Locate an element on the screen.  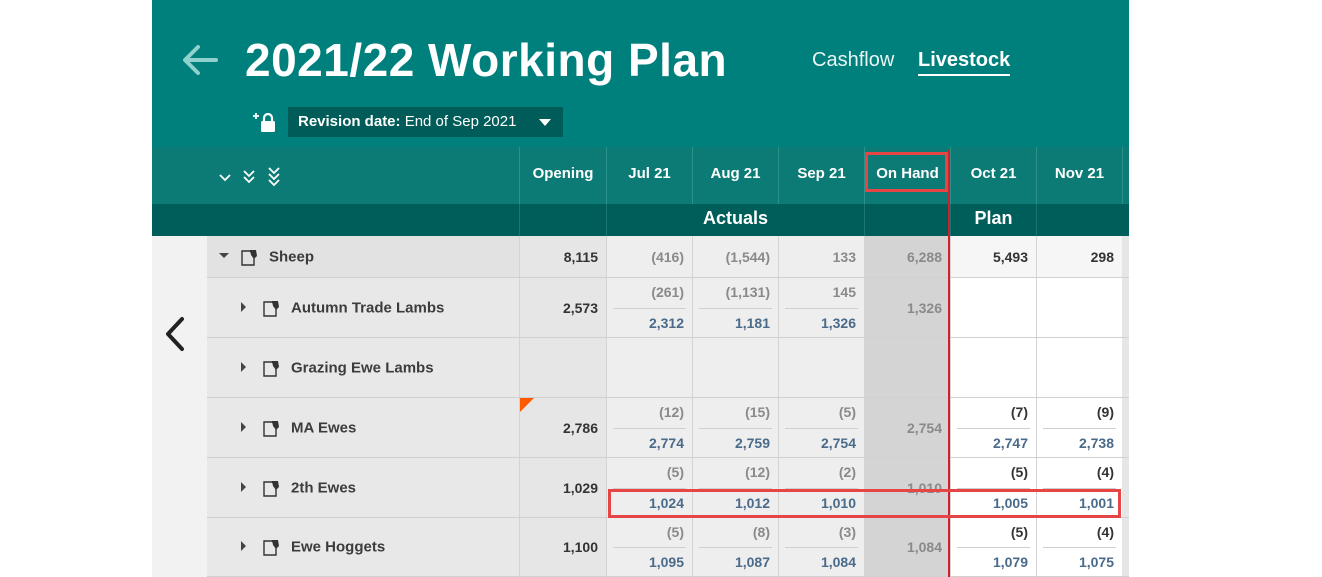
page-title: 2021/22 Working Plan is located at coordinates (486, 60).